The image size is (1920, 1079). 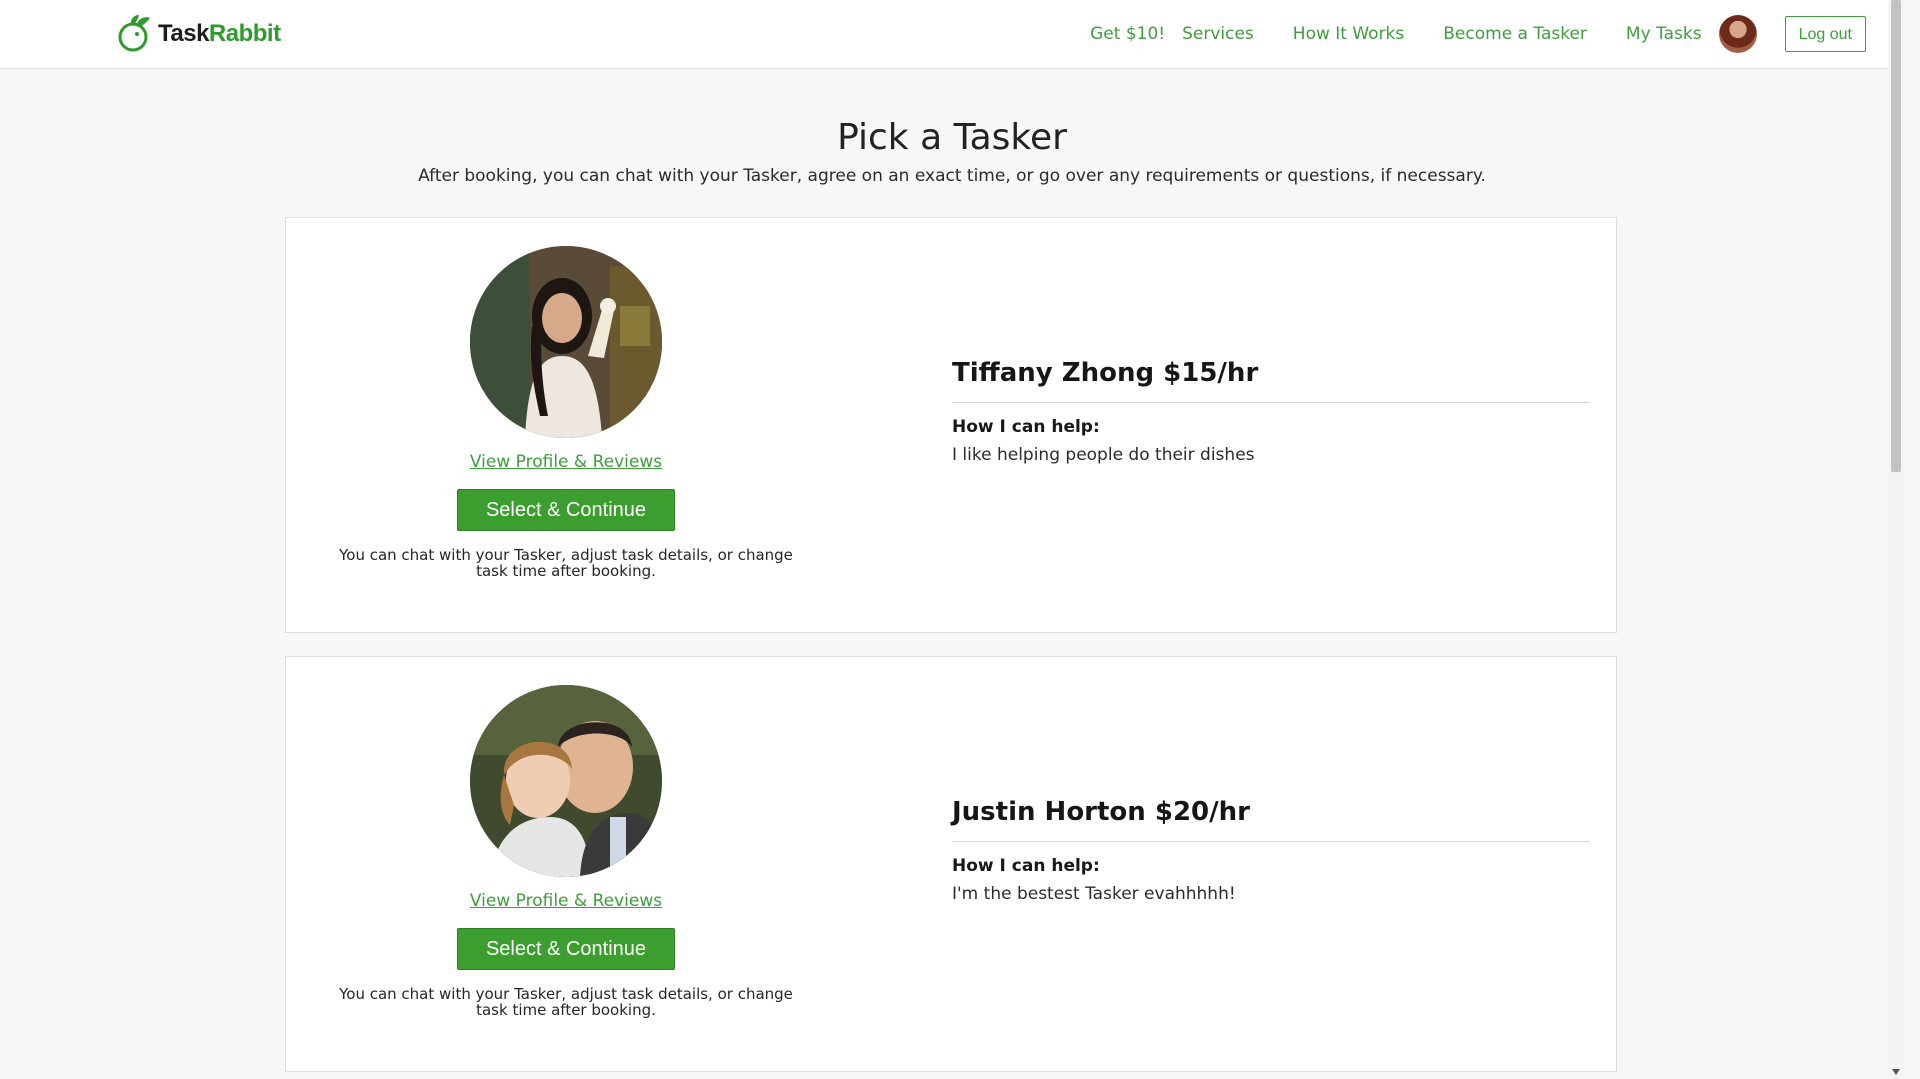 What do you see at coordinates (1896, 236) in the screenshot?
I see `scrollbar-thumb` at bounding box center [1896, 236].